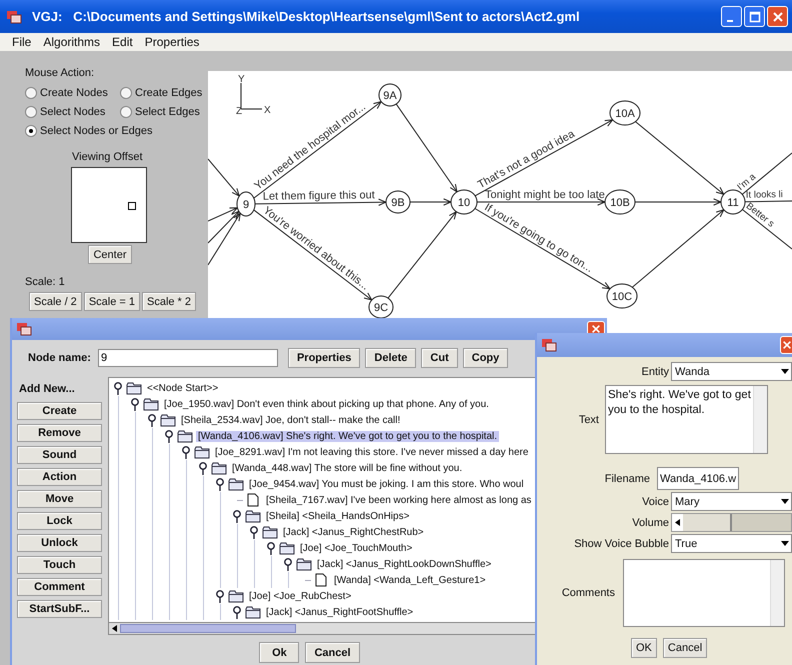 The width and height of the screenshot is (792, 665). Describe the element at coordinates (704, 593) in the screenshot. I see `comments-area` at that location.